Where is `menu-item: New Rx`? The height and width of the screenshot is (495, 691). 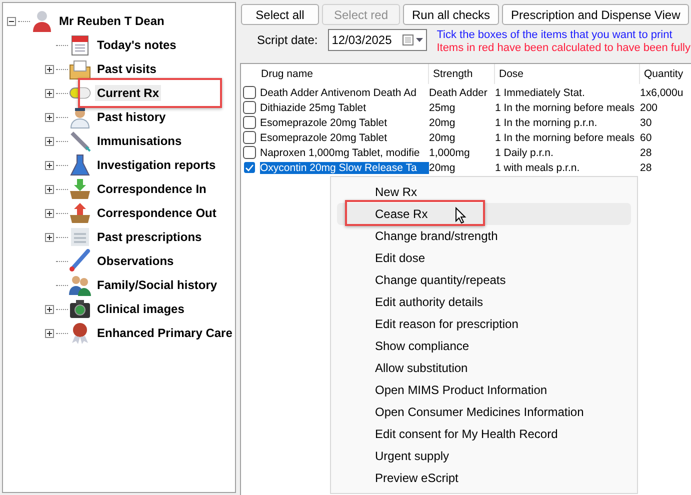
menu-item: New Rx is located at coordinates (484, 192).